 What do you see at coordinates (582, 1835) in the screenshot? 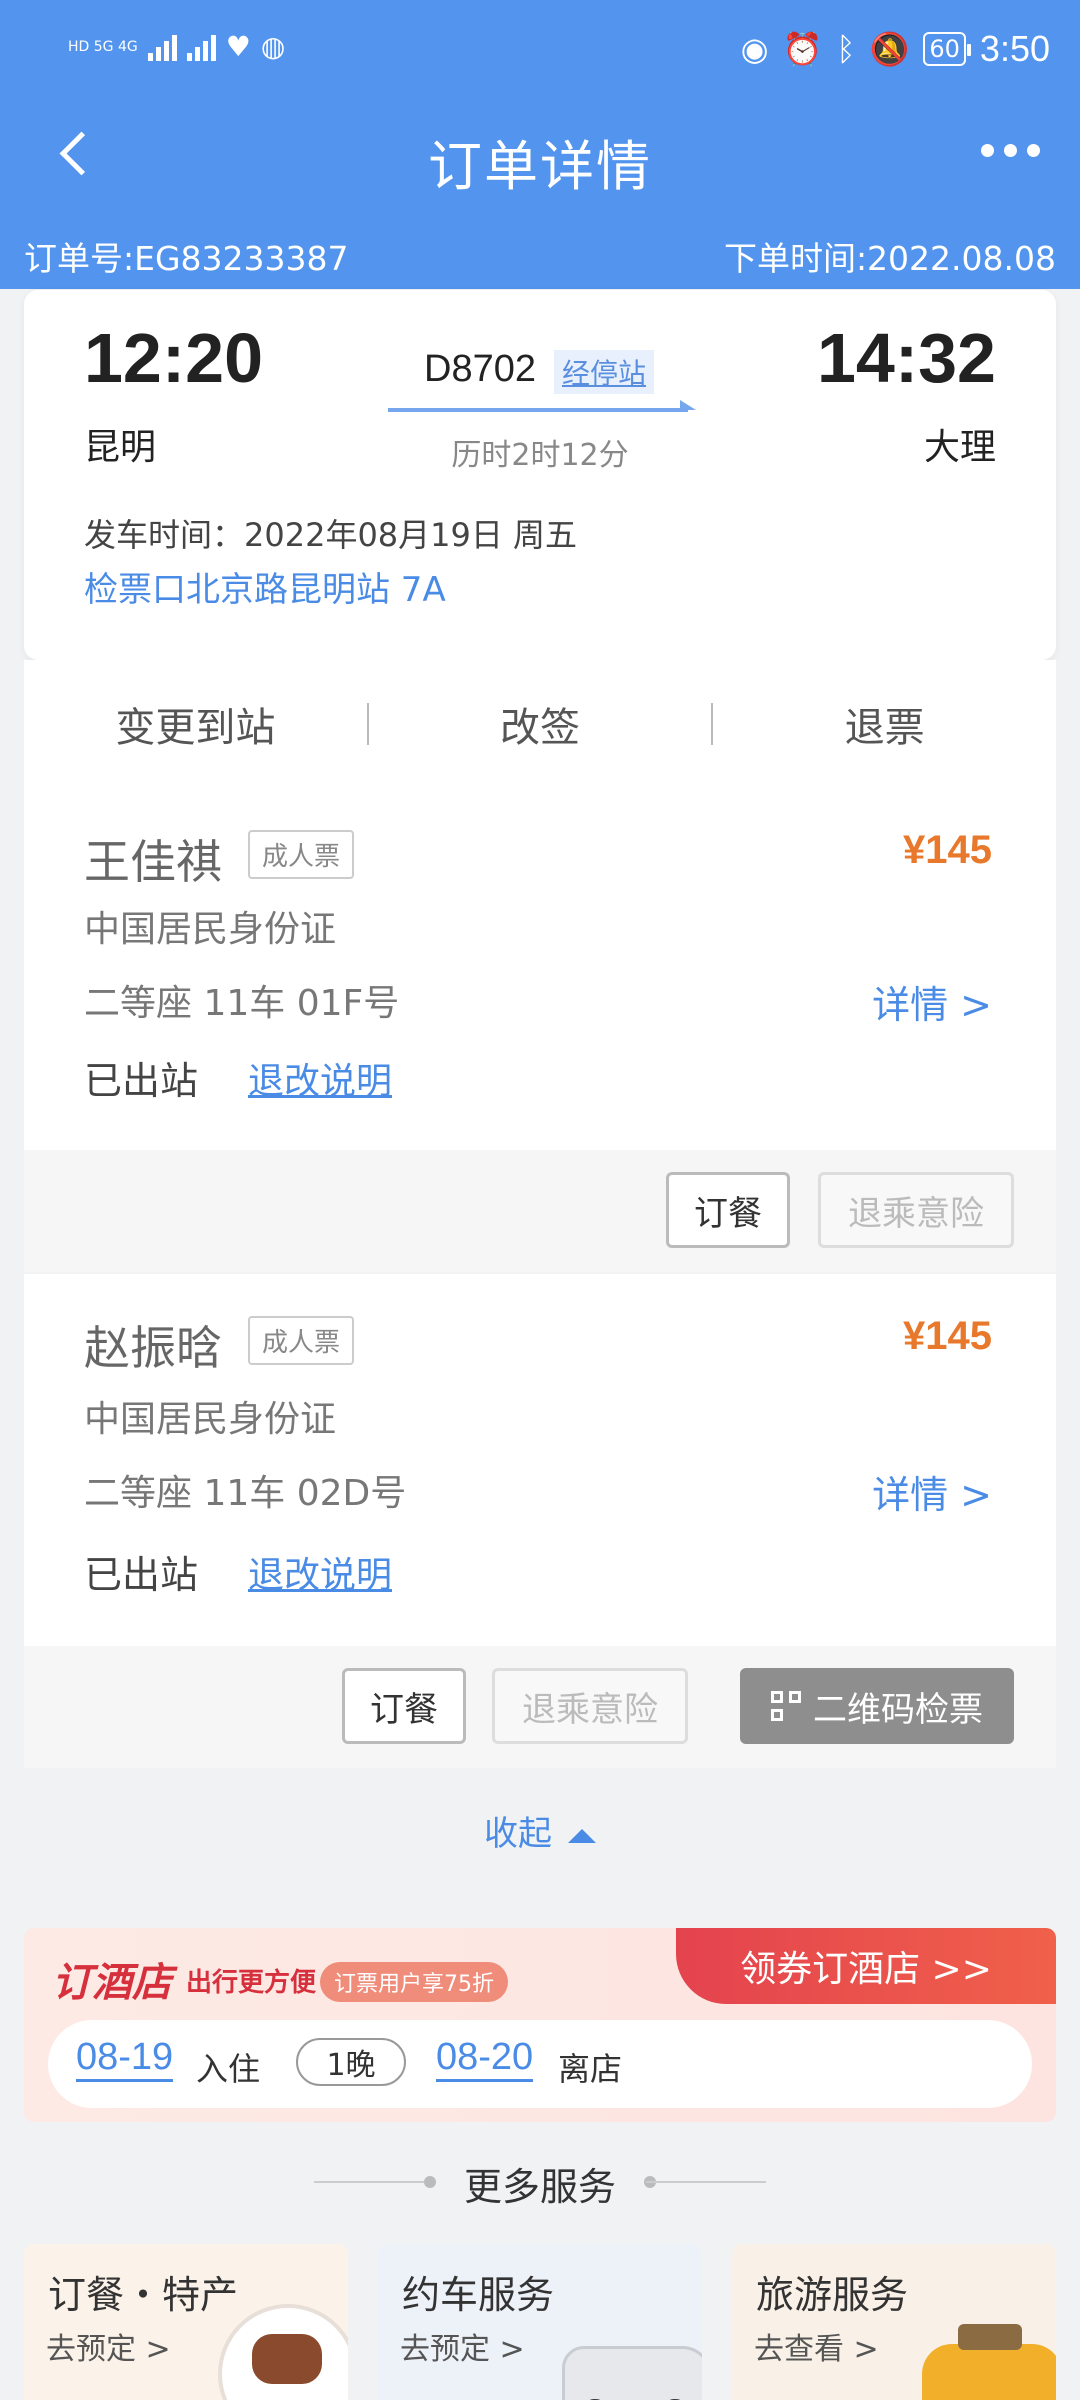
I see `collapse-up-icon` at bounding box center [582, 1835].